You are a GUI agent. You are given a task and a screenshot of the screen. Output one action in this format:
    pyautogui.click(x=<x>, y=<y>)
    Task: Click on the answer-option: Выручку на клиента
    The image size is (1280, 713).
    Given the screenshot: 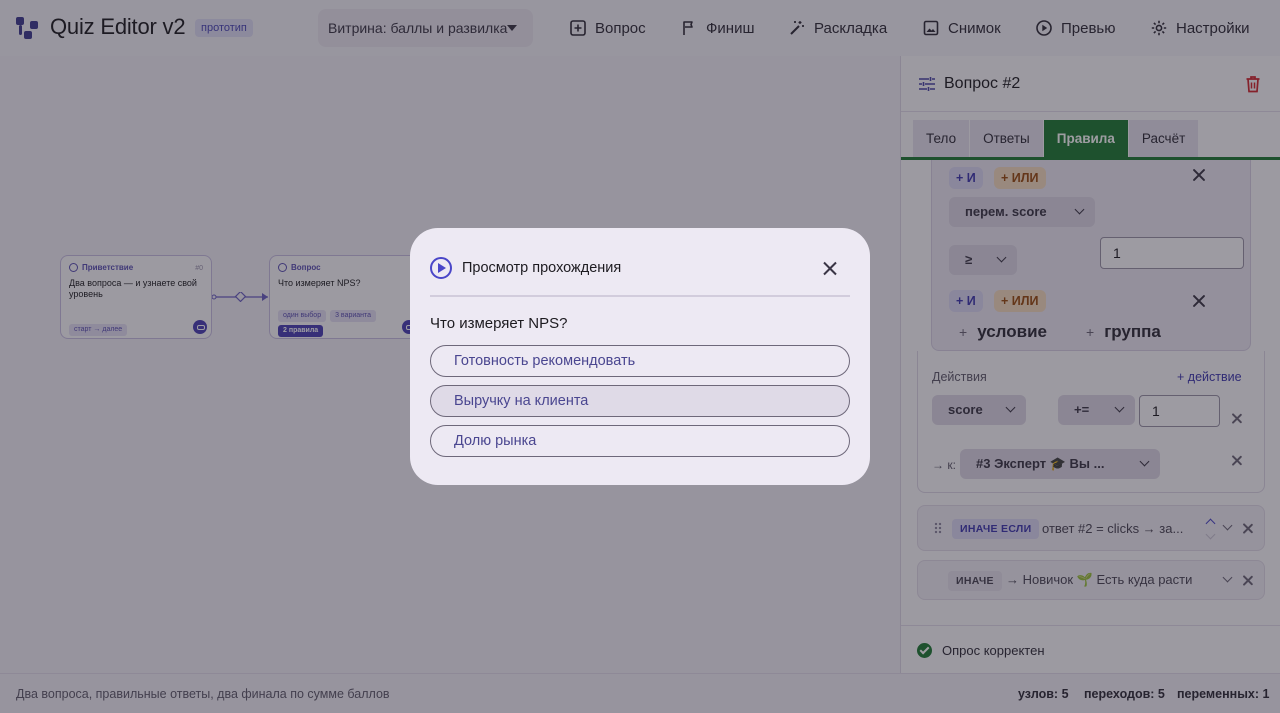 What is the action you would take?
    pyautogui.click(x=640, y=401)
    